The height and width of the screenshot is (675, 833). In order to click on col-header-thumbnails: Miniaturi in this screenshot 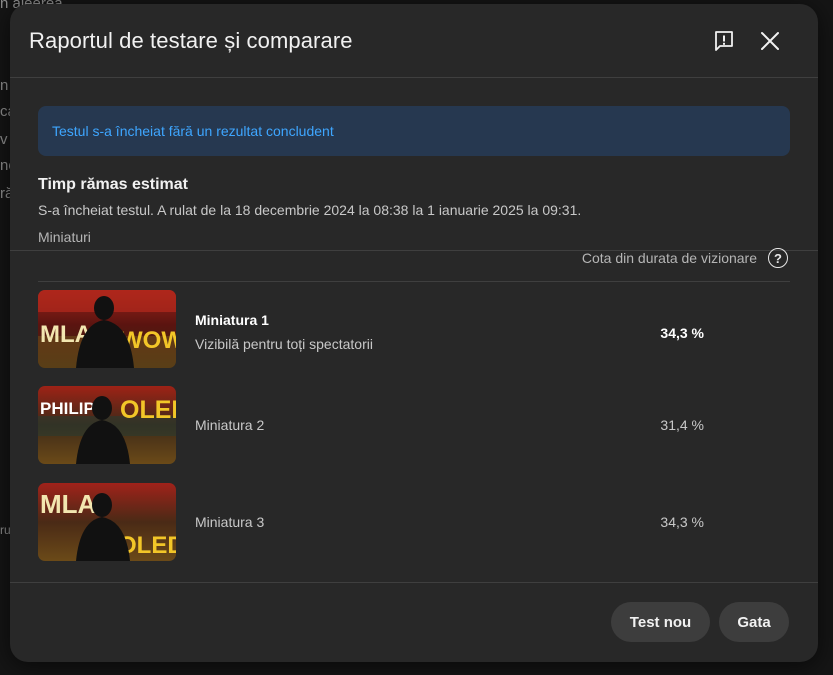, I will do `click(64, 237)`.